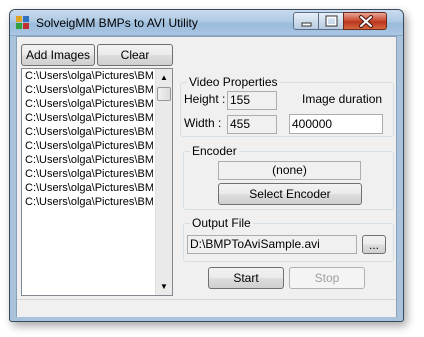 The height and width of the screenshot is (337, 424). What do you see at coordinates (206, 308) in the screenshot?
I see `status-bar` at bounding box center [206, 308].